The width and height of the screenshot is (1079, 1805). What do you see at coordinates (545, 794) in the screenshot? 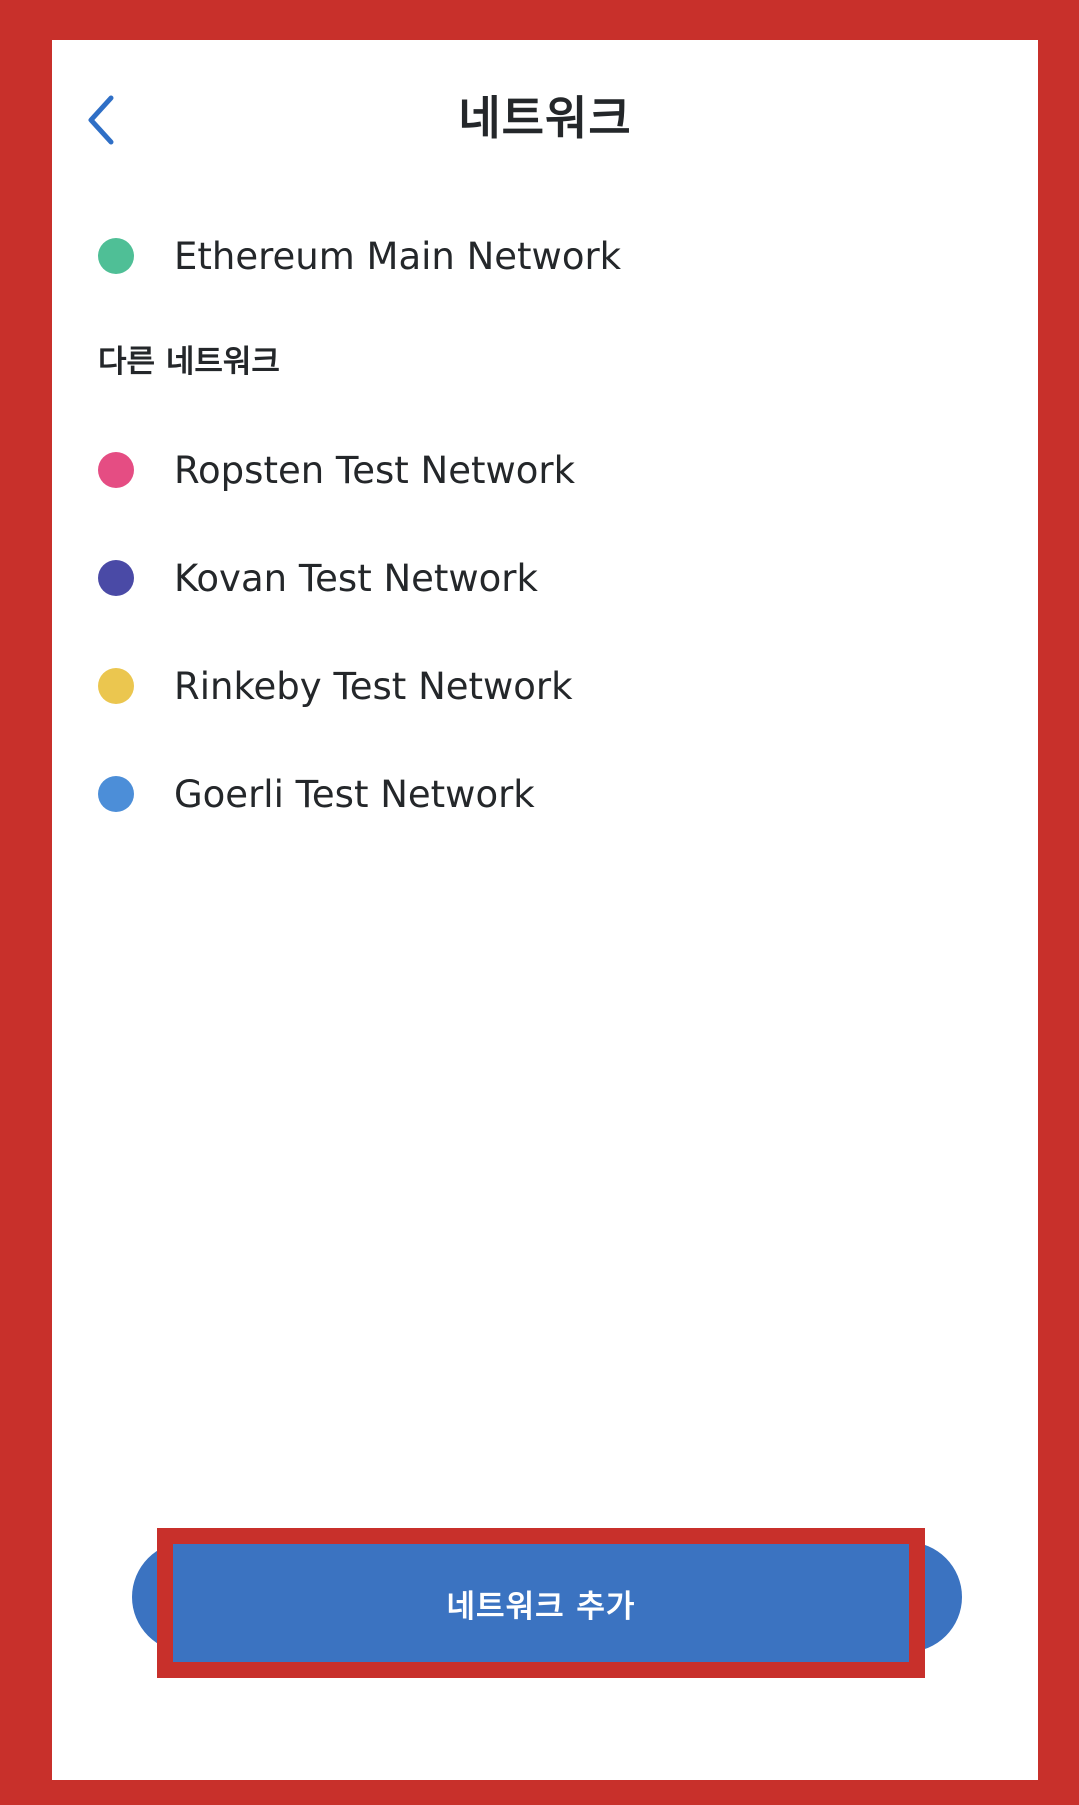
I see `network-item-goerli: Goerli Test Network` at bounding box center [545, 794].